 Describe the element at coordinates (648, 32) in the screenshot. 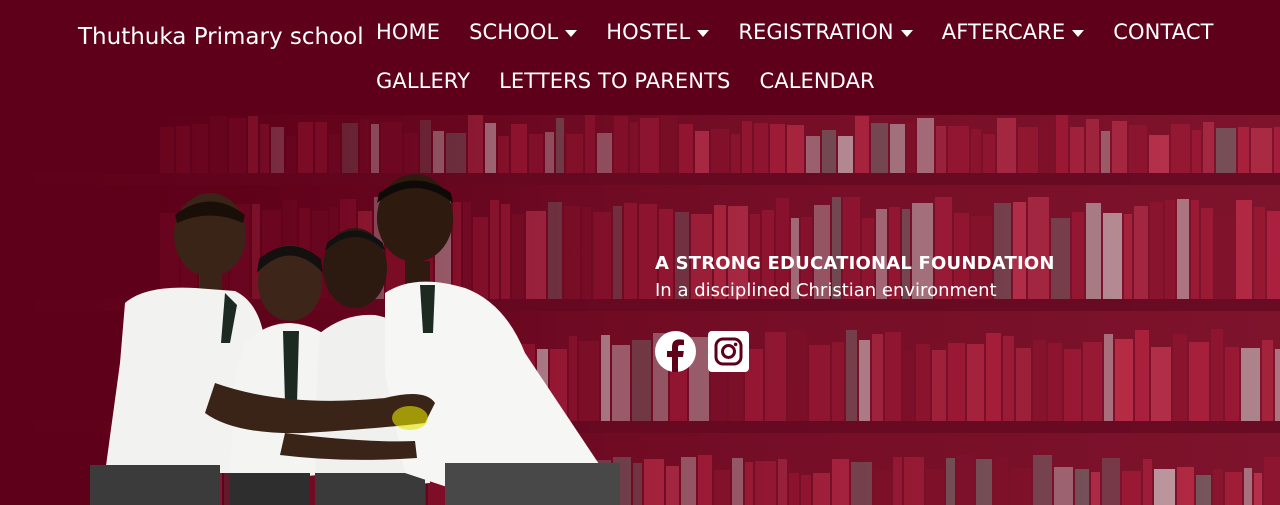

I see `nav-hostel-label: HOSTEL` at that location.